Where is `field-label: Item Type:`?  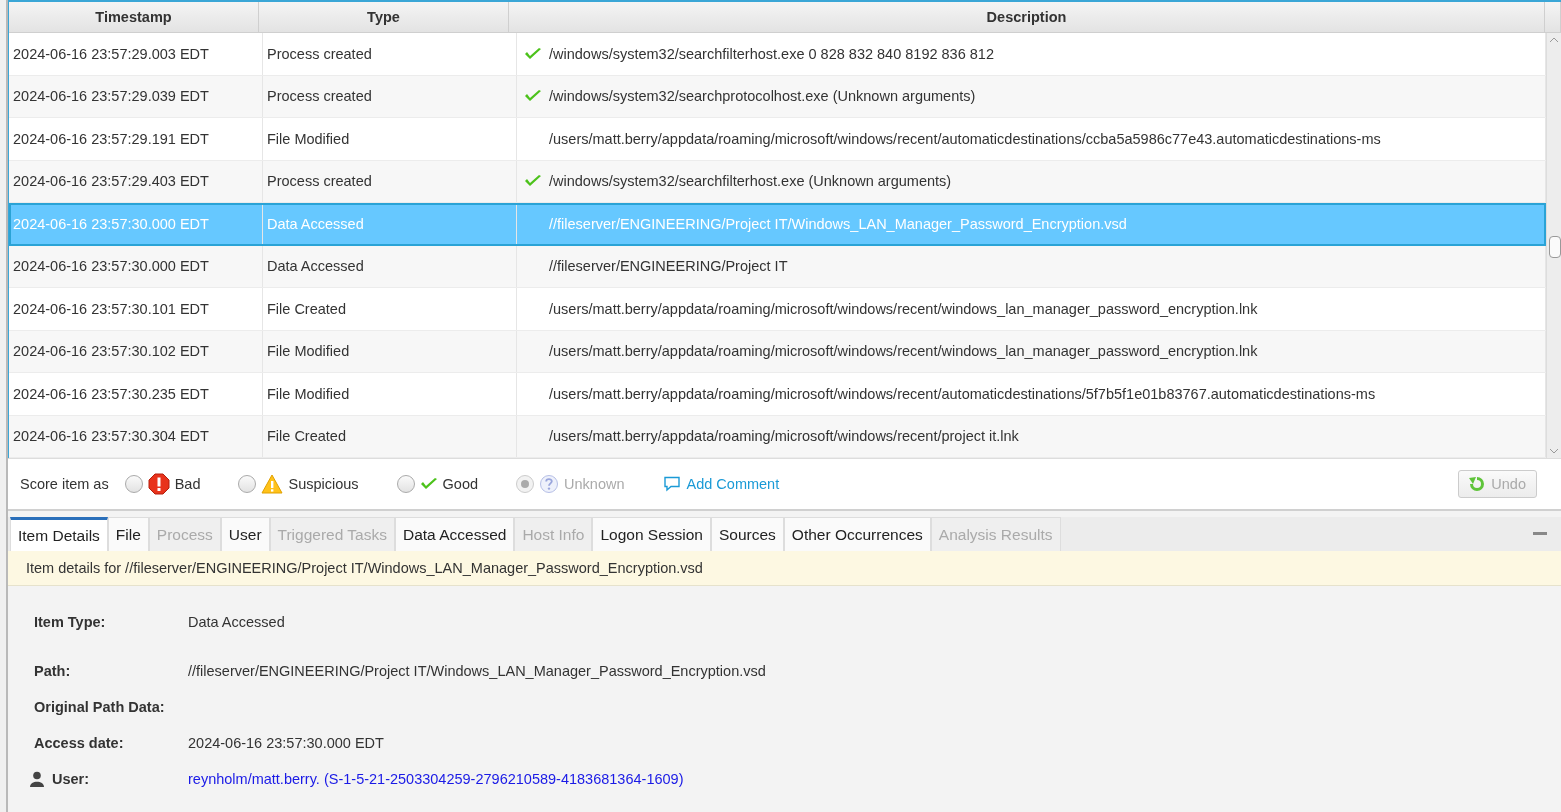 field-label: Item Type: is located at coordinates (70, 622).